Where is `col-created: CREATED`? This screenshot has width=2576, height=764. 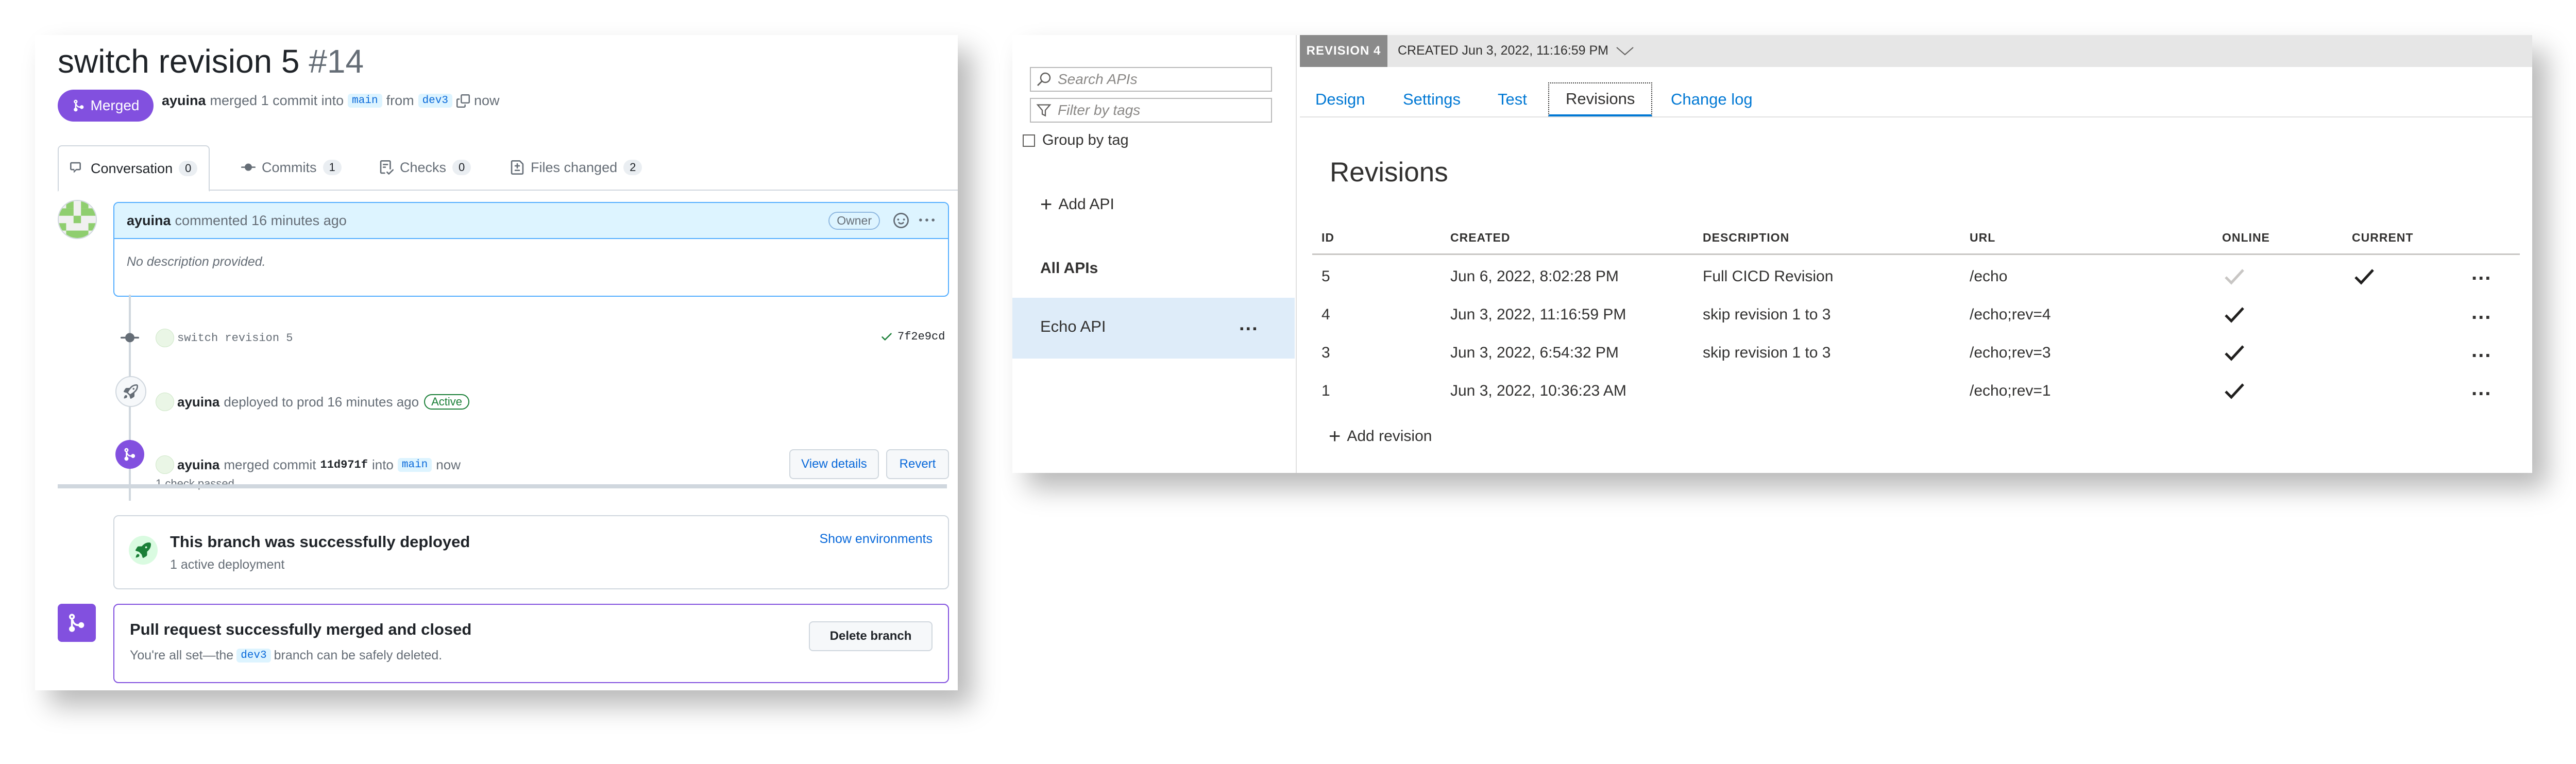 col-created: CREATED is located at coordinates (1480, 238).